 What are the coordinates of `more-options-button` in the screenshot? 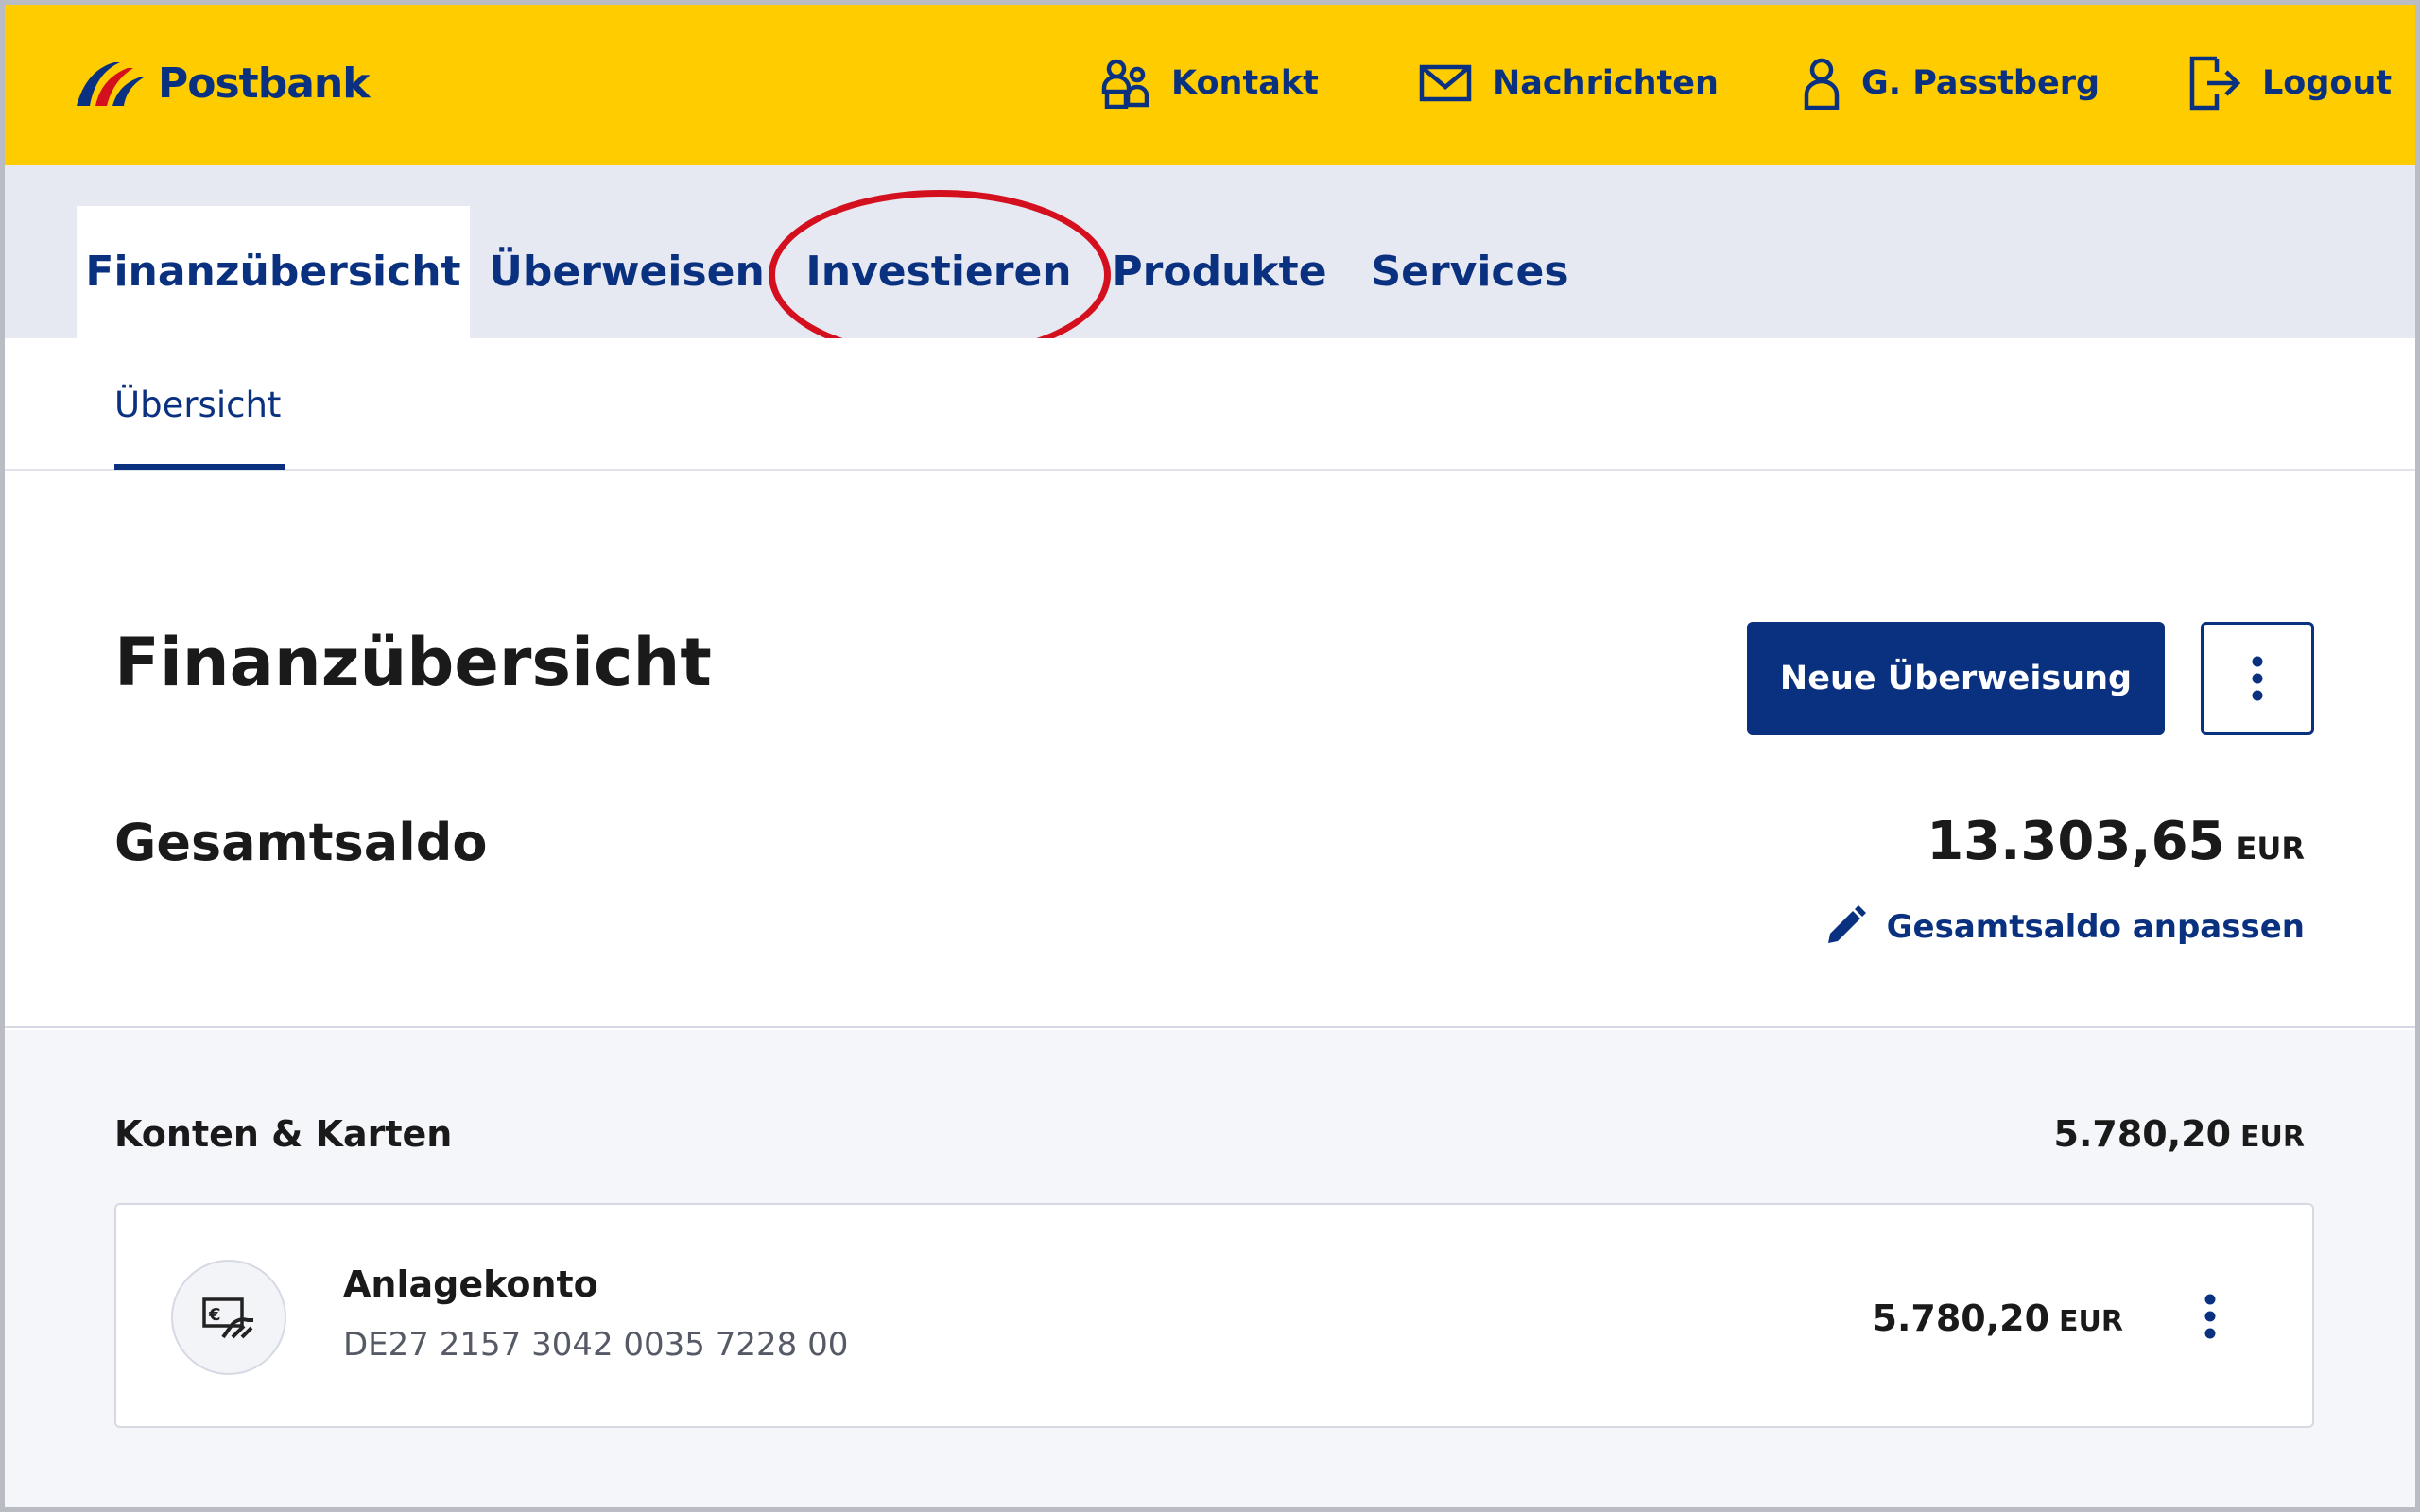 It's located at (2257, 678).